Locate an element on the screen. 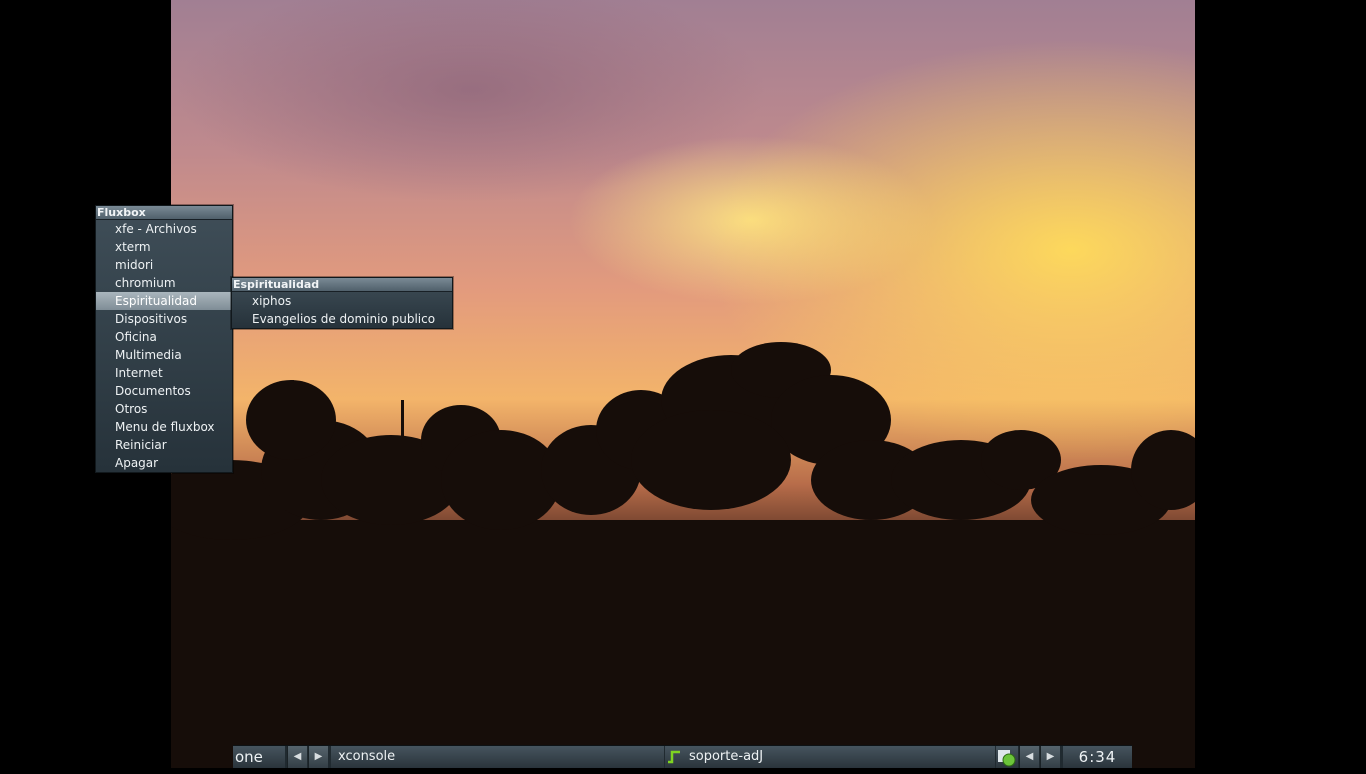  root-menu-title: Fluxbox is located at coordinates (164, 213).